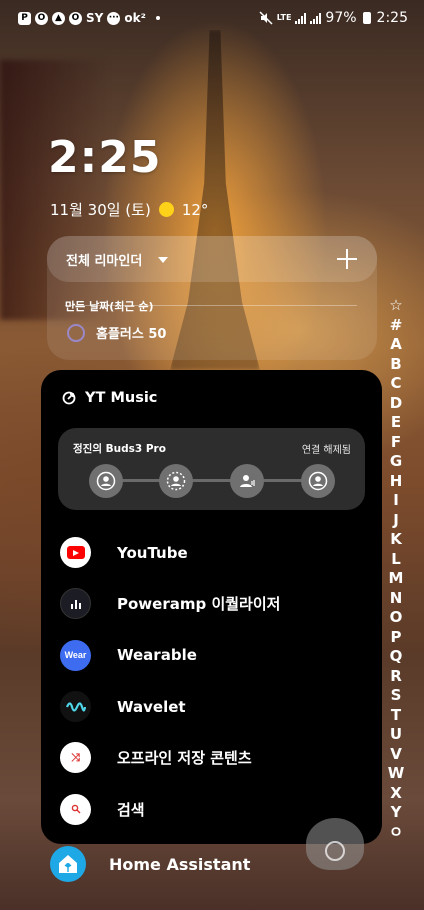  Describe the element at coordinates (395, 365) in the screenshot. I see `index-letter: B` at that location.